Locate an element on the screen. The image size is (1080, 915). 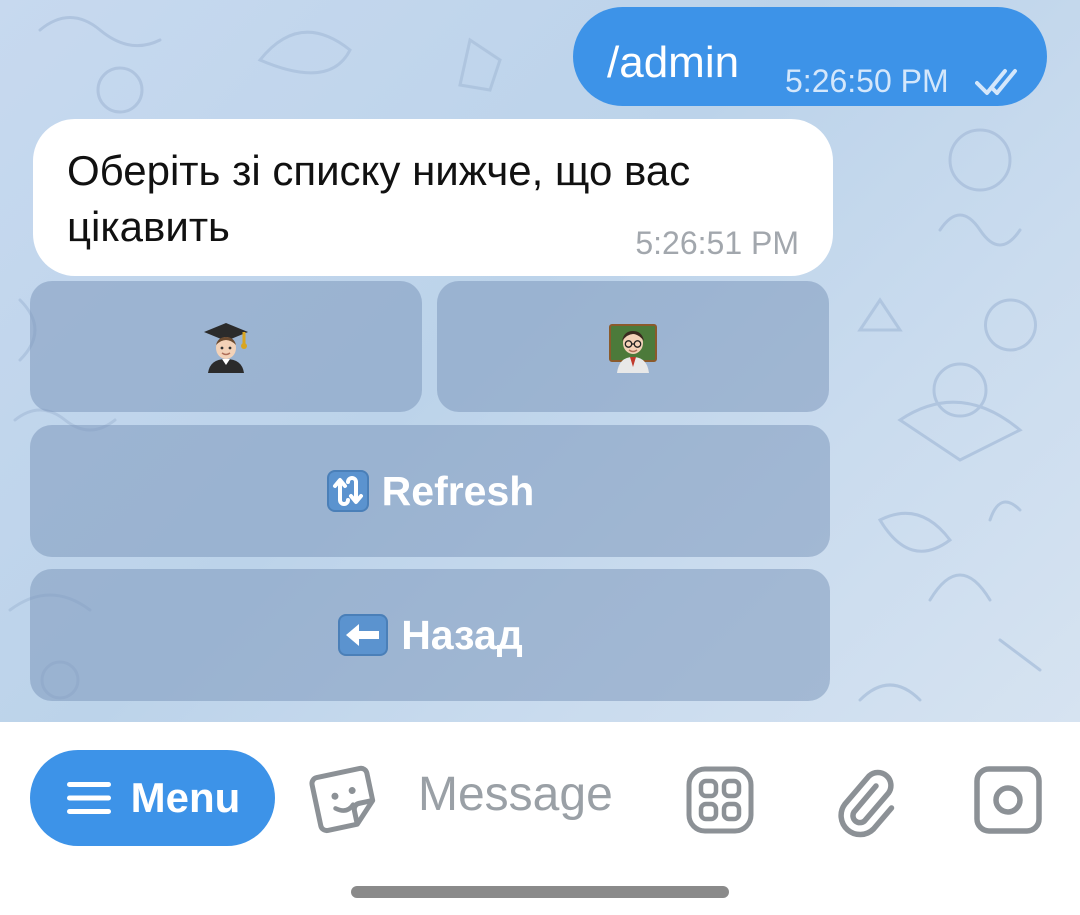
message-input is located at coordinates (543, 794).